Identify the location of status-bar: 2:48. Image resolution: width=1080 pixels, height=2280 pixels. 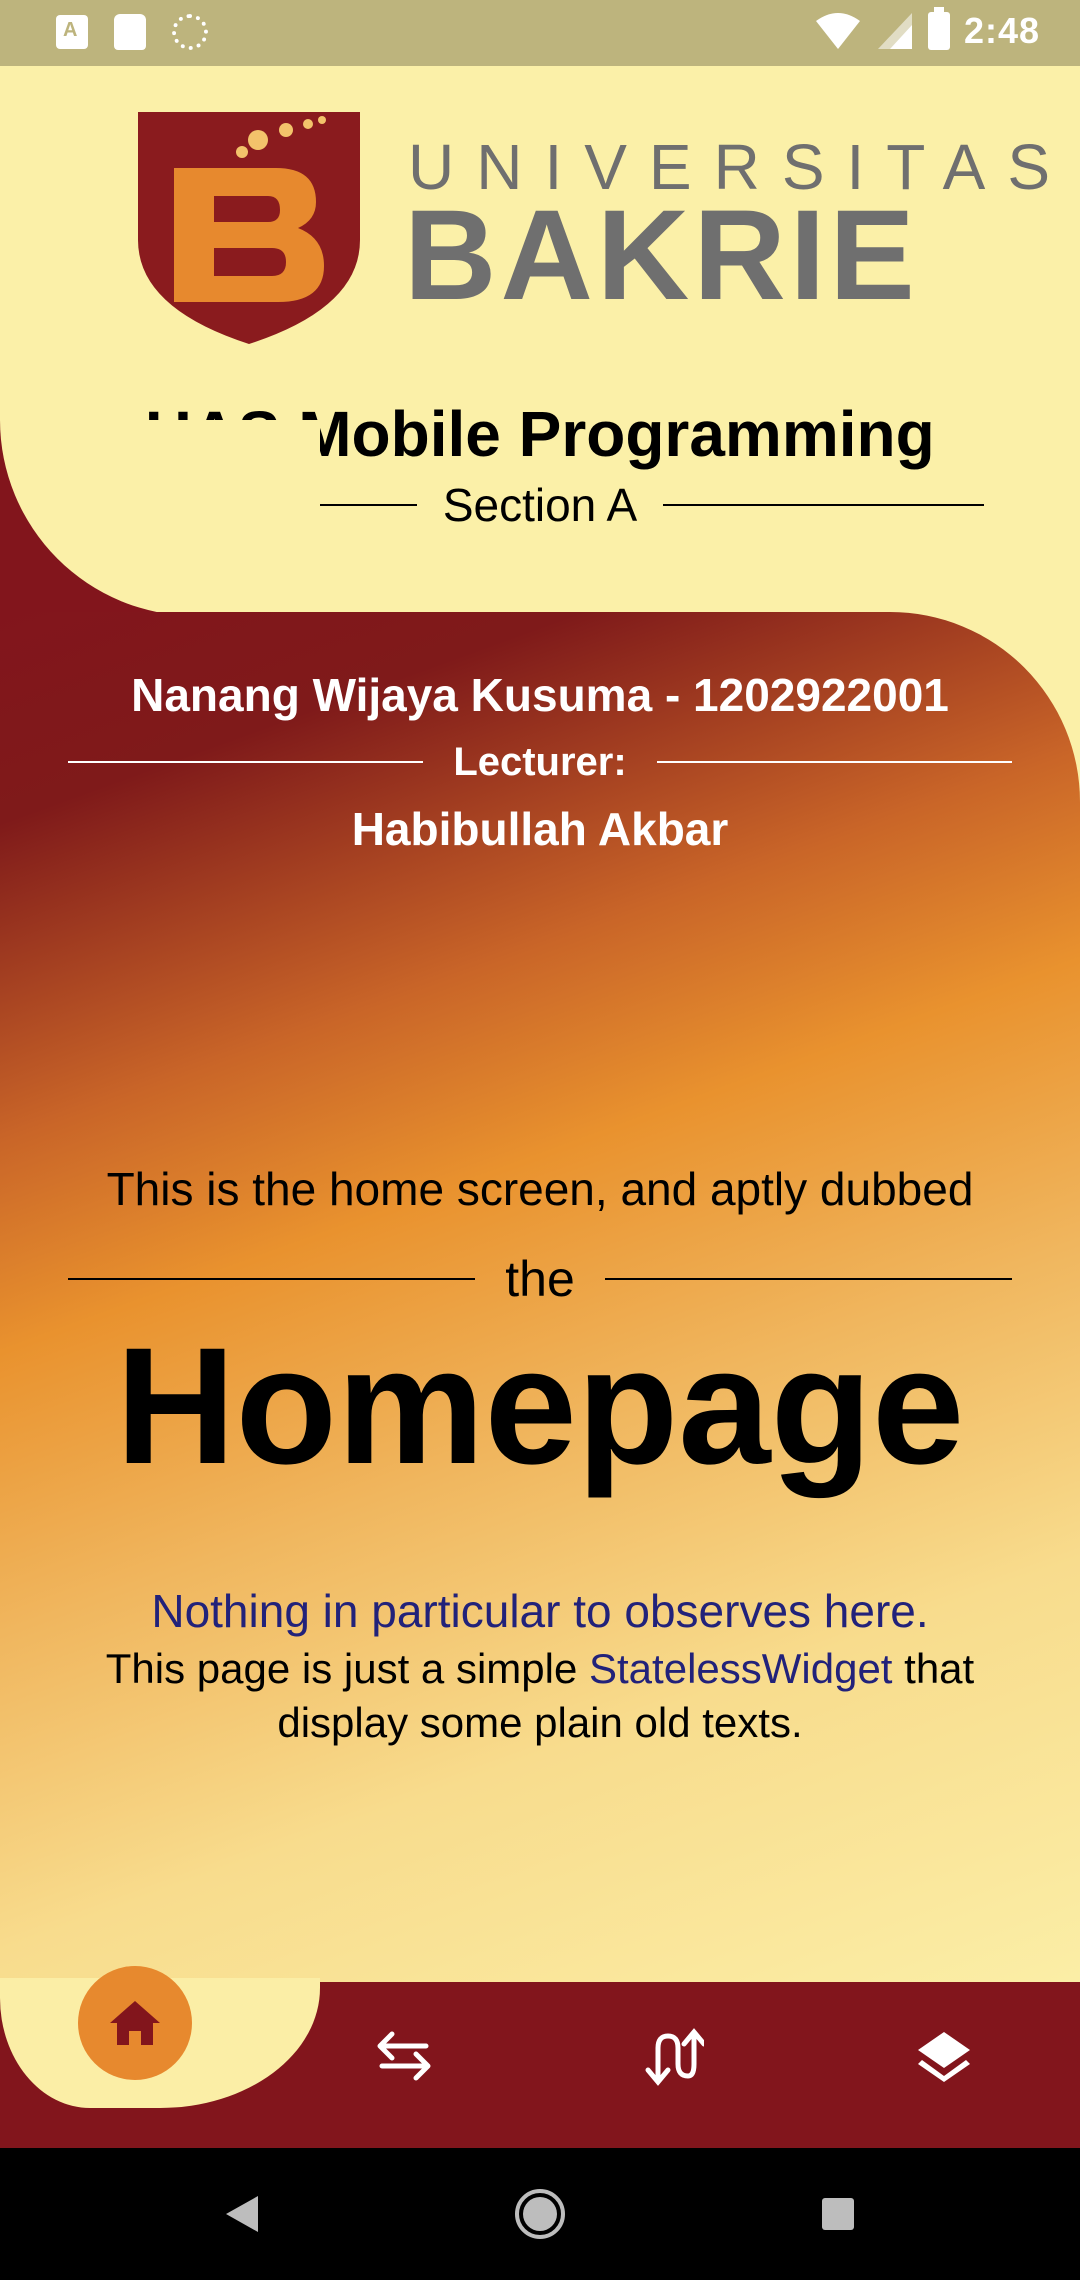
(540, 33).